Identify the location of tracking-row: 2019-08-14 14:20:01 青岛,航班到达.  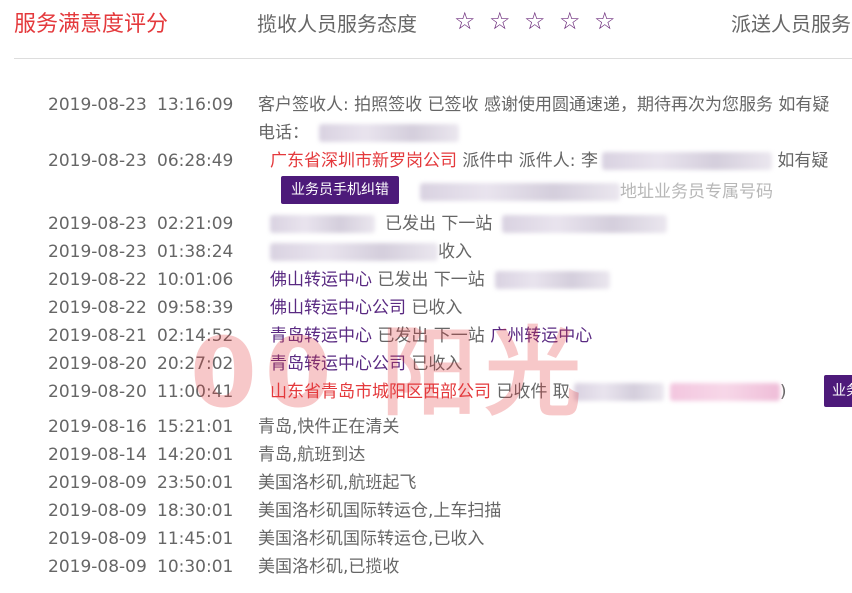
(426, 455).